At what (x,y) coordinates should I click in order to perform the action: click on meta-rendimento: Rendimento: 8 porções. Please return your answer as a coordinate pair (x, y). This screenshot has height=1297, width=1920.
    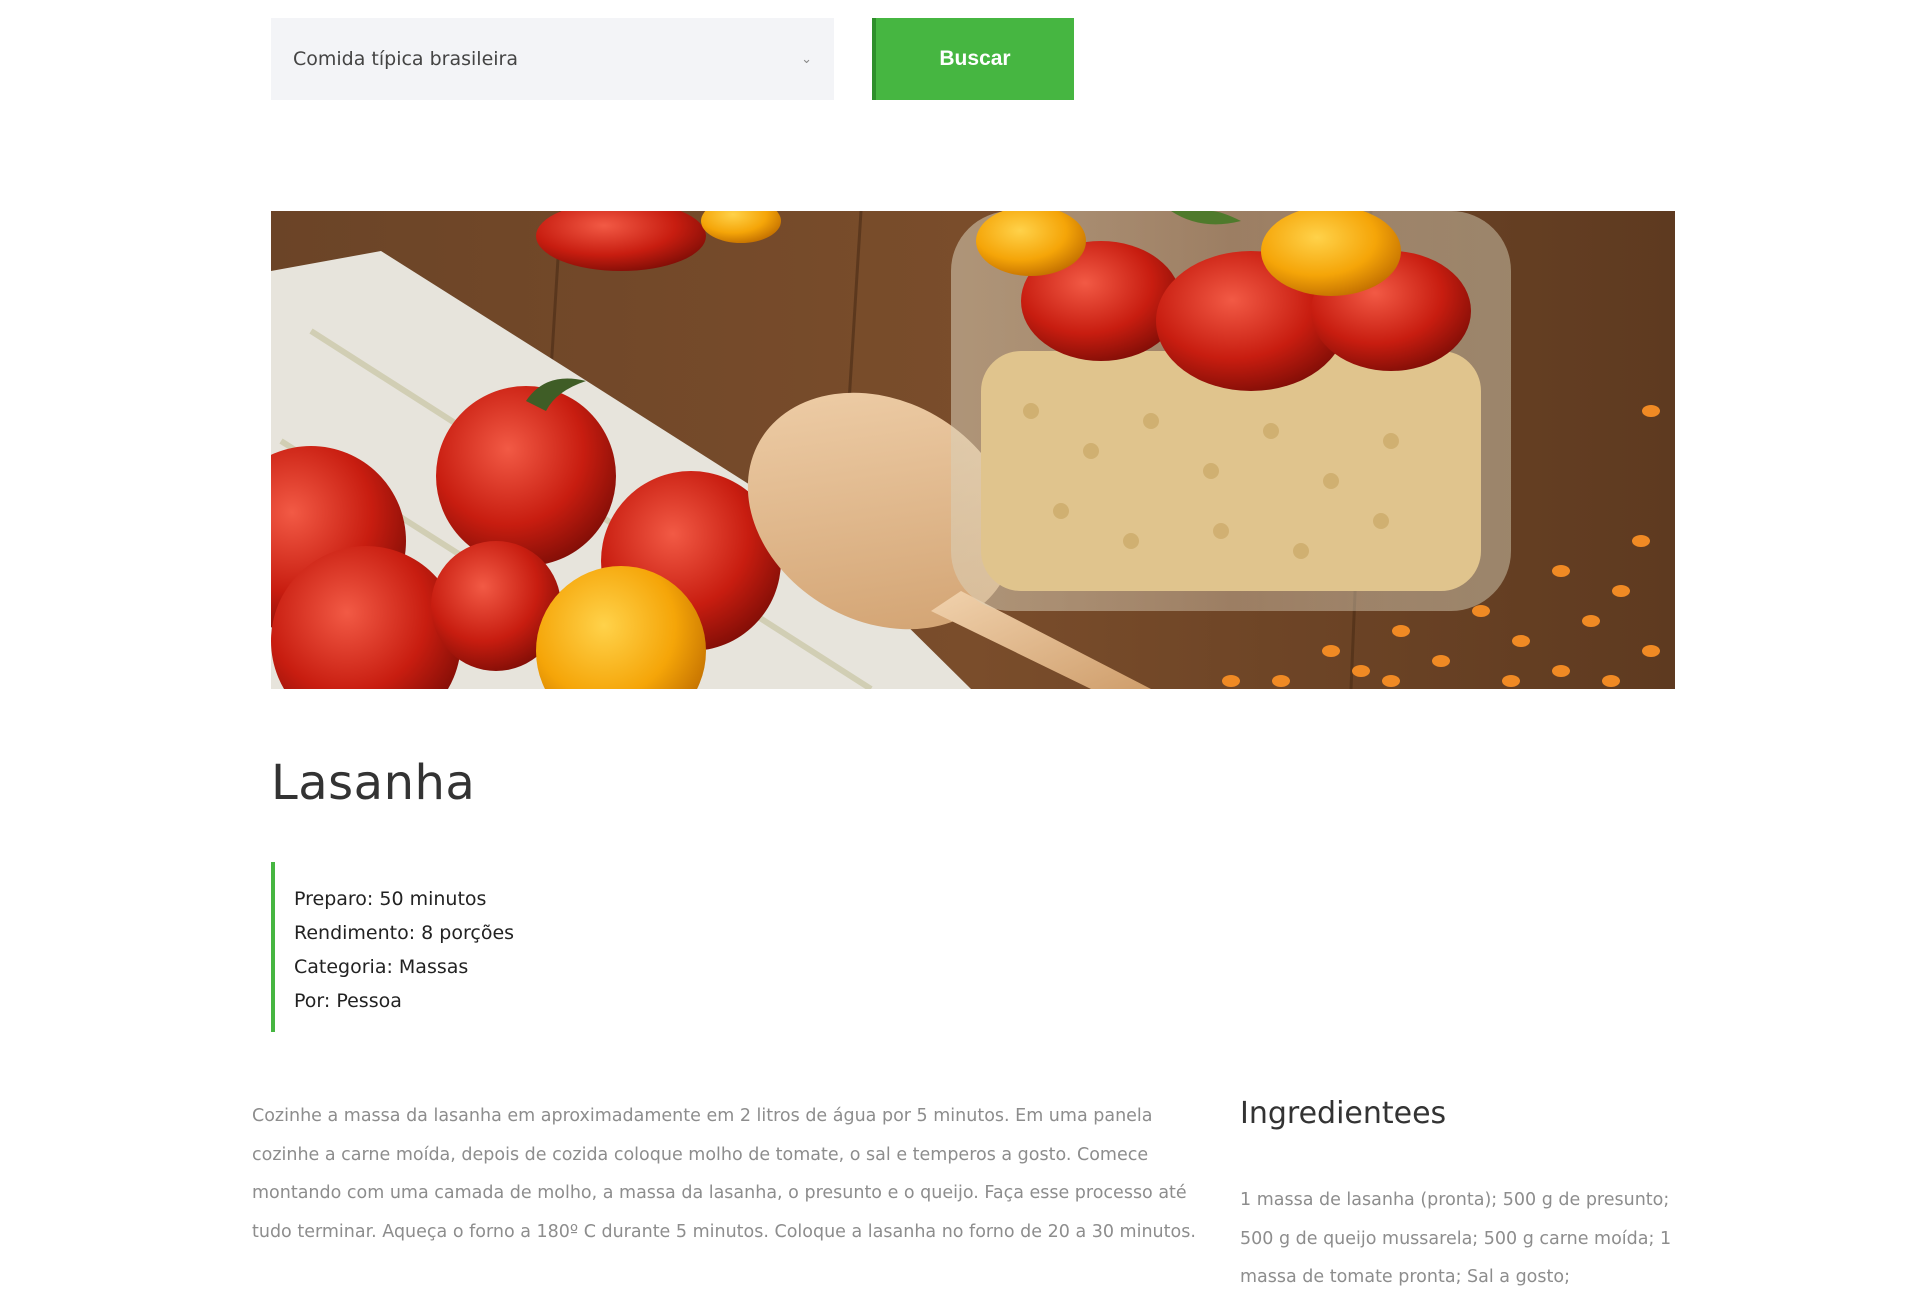
    Looking at the image, I should click on (404, 933).